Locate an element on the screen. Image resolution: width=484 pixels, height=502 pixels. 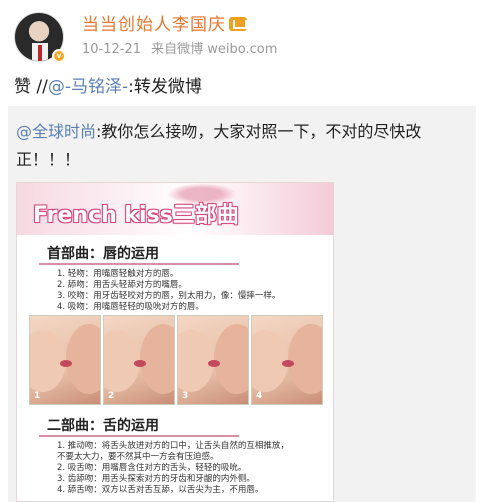
section1-item: 4. 吸吻：用嘴唇轻轻的吸吮对方的唇。 is located at coordinates (130, 307).